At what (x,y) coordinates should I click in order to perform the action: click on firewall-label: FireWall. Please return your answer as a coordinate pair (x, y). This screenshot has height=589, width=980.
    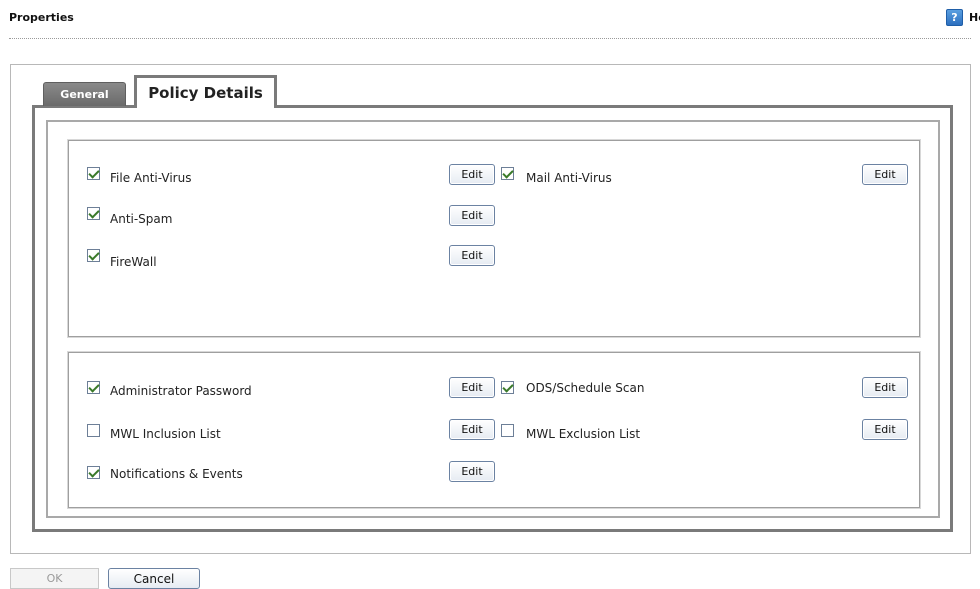
    Looking at the image, I should click on (133, 262).